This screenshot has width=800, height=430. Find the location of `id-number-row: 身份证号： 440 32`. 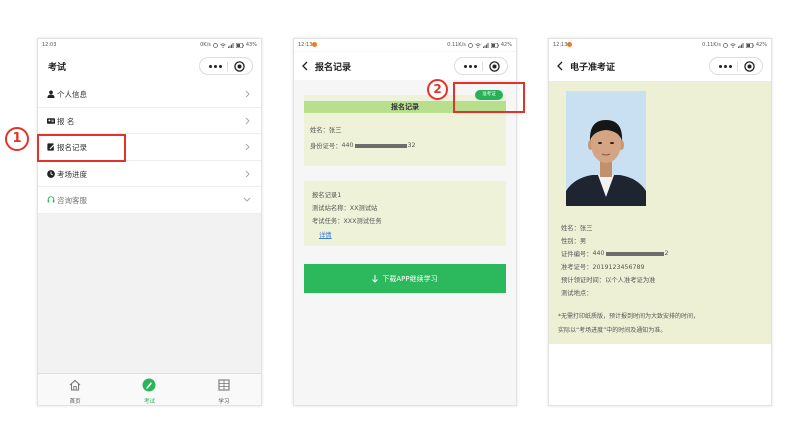

id-number-row: 身份证号： 440 32 is located at coordinates (363, 145).